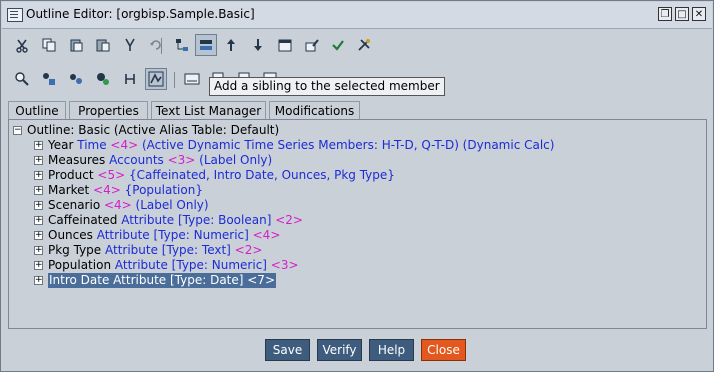  I want to click on maximize-icon: □, so click(682, 14).